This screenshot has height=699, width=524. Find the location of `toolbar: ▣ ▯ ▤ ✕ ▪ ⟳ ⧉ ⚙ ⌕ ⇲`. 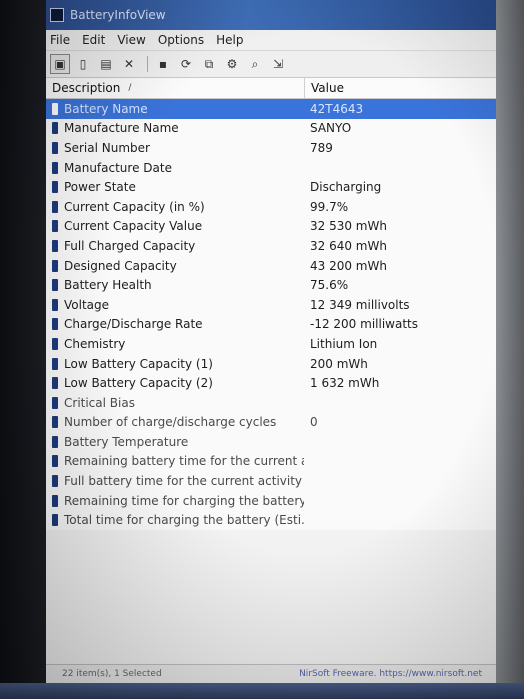

toolbar: ▣ ▯ ▤ ✕ ▪ ⟳ ⧉ ⚙ ⌕ ⇲ is located at coordinates (271, 64).